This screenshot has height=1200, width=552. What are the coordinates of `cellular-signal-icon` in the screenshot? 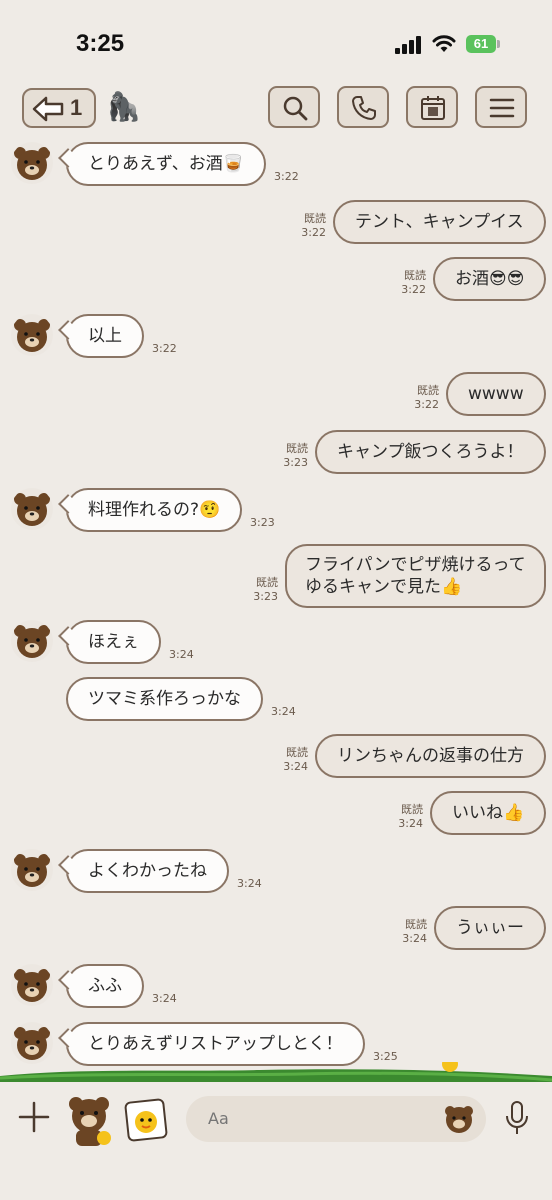 It's located at (410, 45).